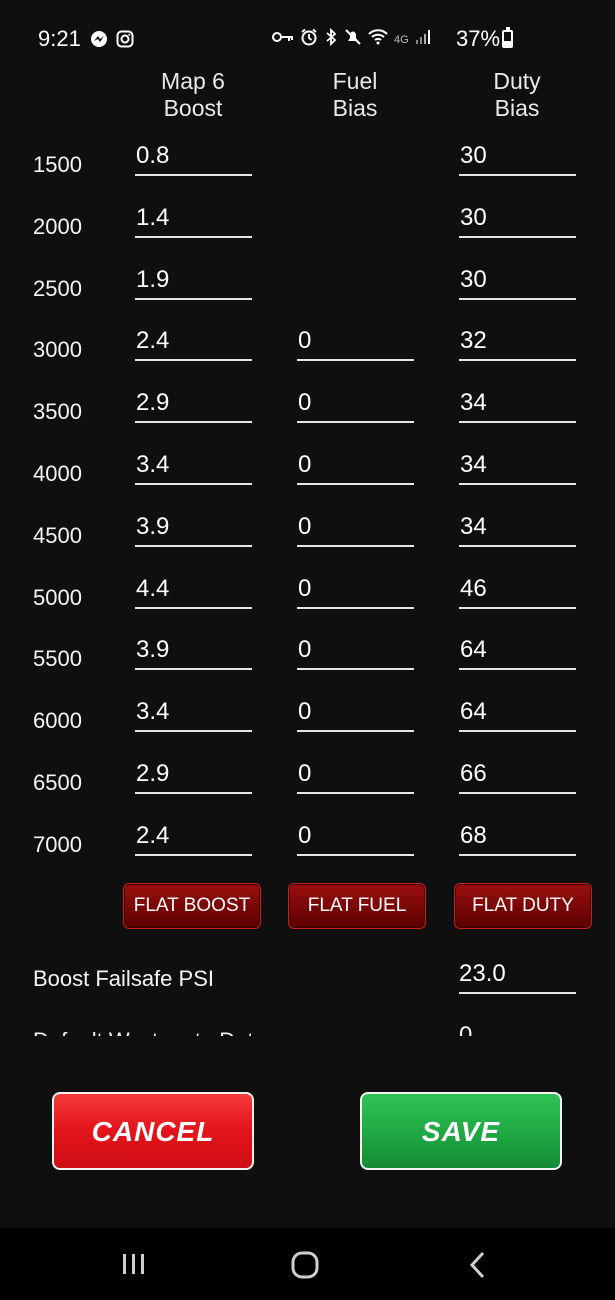 The width and height of the screenshot is (615, 1300). What do you see at coordinates (517, 81) in the screenshot?
I see `header-duty-line1: Duty` at bounding box center [517, 81].